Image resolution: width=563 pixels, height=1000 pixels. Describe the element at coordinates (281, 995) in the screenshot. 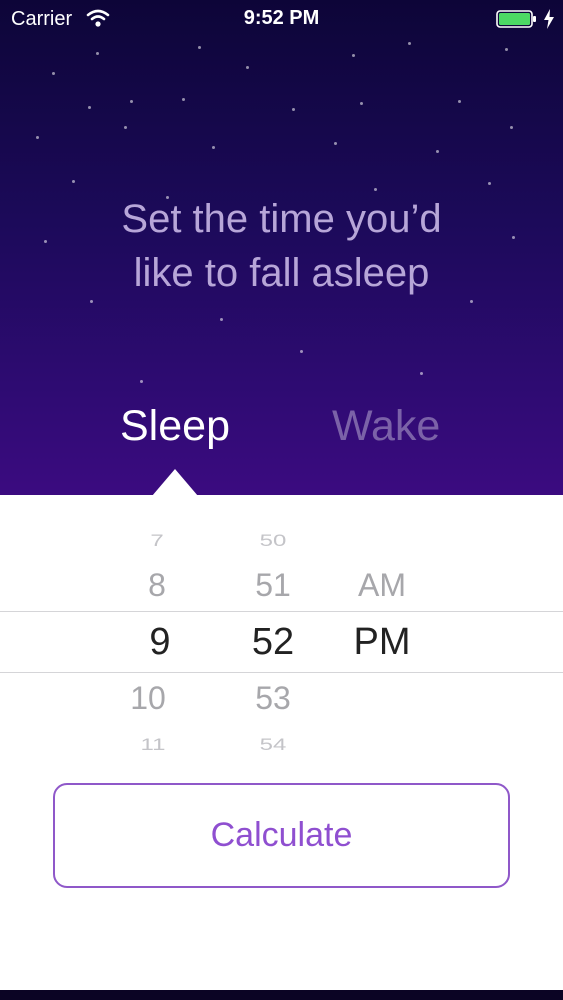

I see `bottom-edge` at that location.